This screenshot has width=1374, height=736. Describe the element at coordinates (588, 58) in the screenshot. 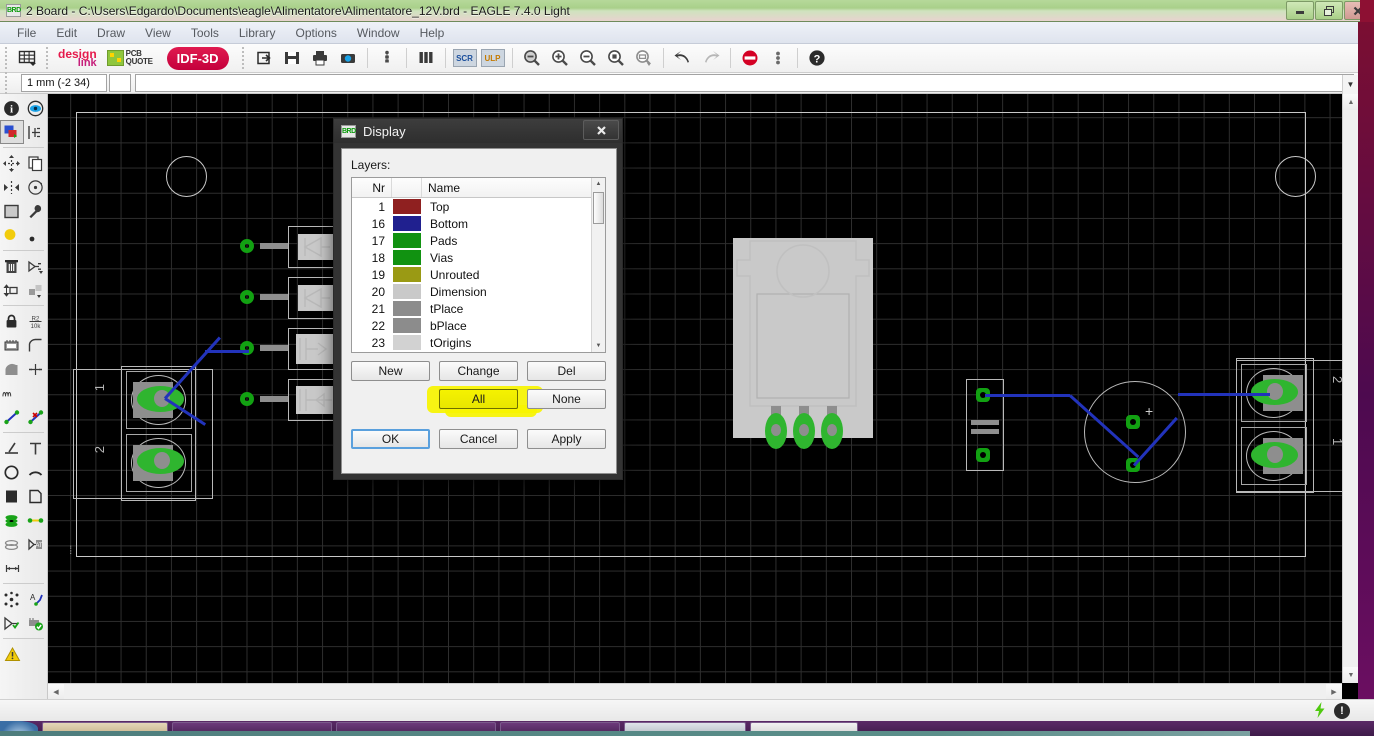

I see `zoom-out-icon` at that location.